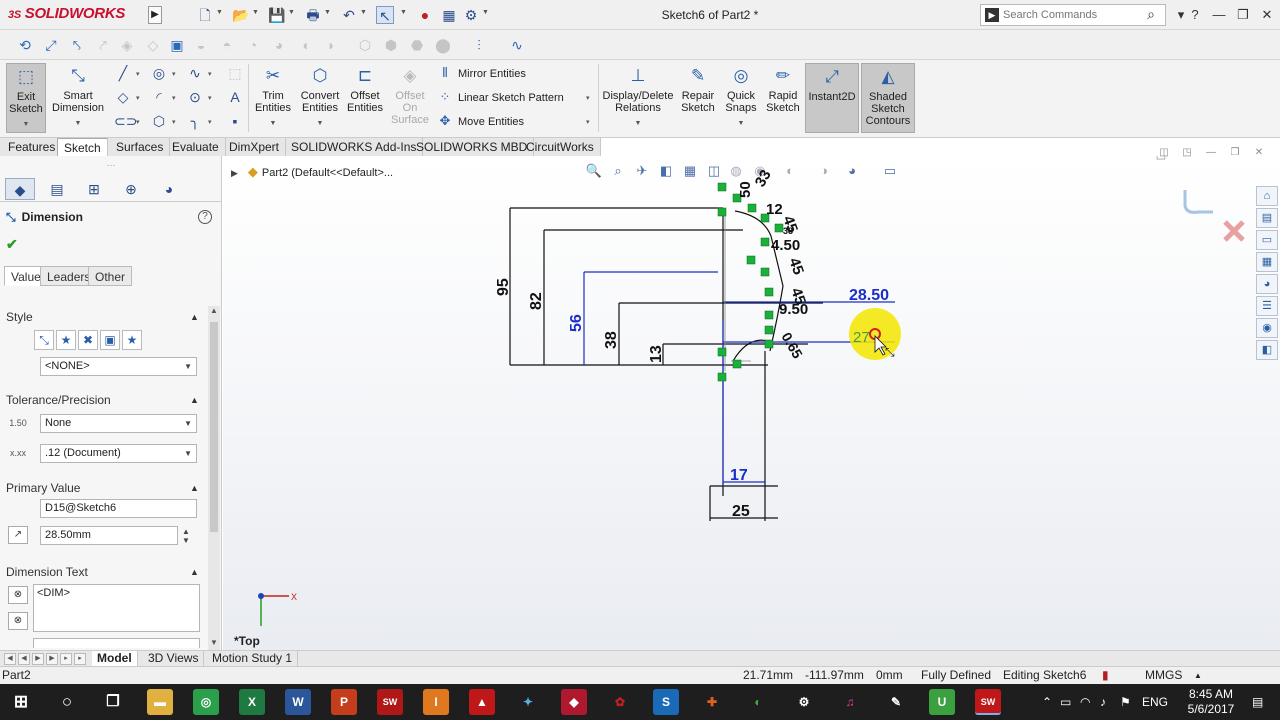  What do you see at coordinates (214, 478) in the screenshot?
I see `pm-scrollbar: ▲ ▼` at bounding box center [214, 478].